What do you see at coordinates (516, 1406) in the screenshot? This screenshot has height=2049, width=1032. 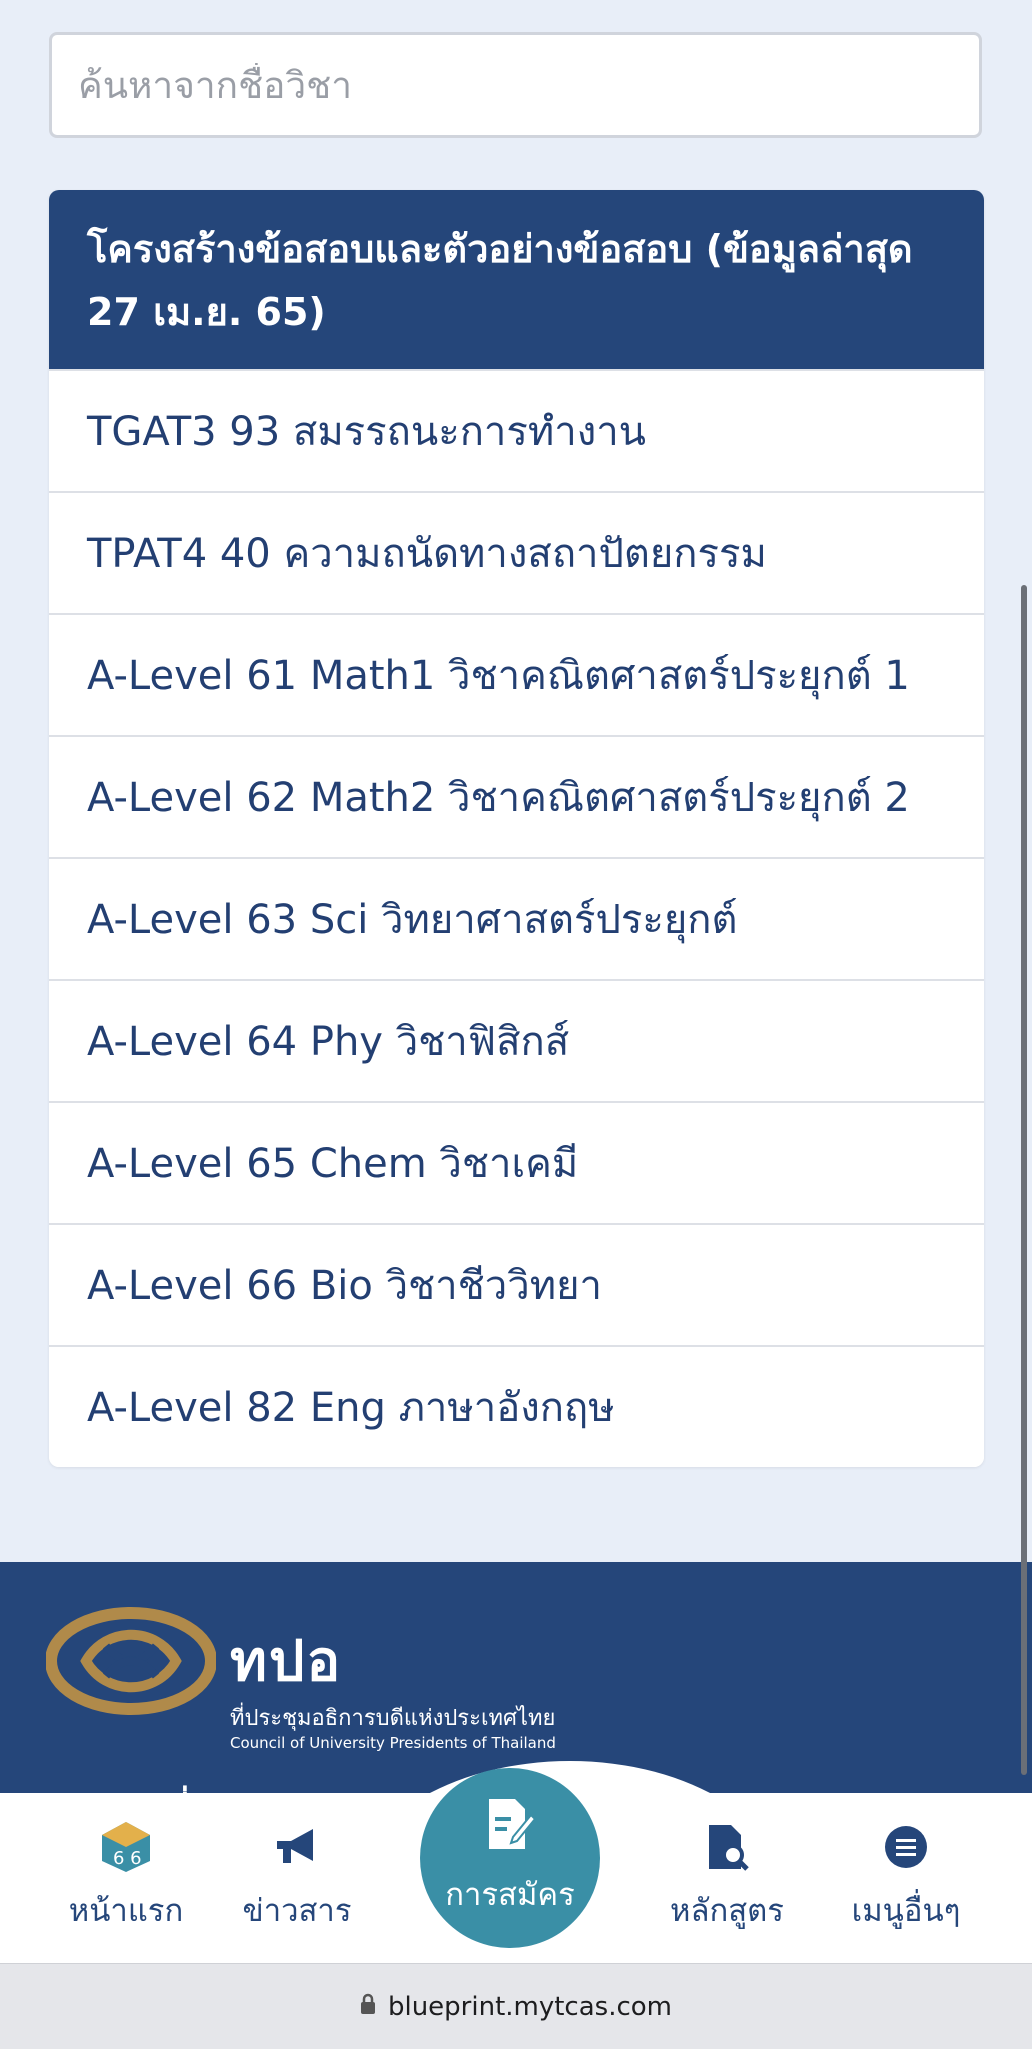 I see `list-item: A-Level 82 Eng ภาษาอังกฤษ` at bounding box center [516, 1406].